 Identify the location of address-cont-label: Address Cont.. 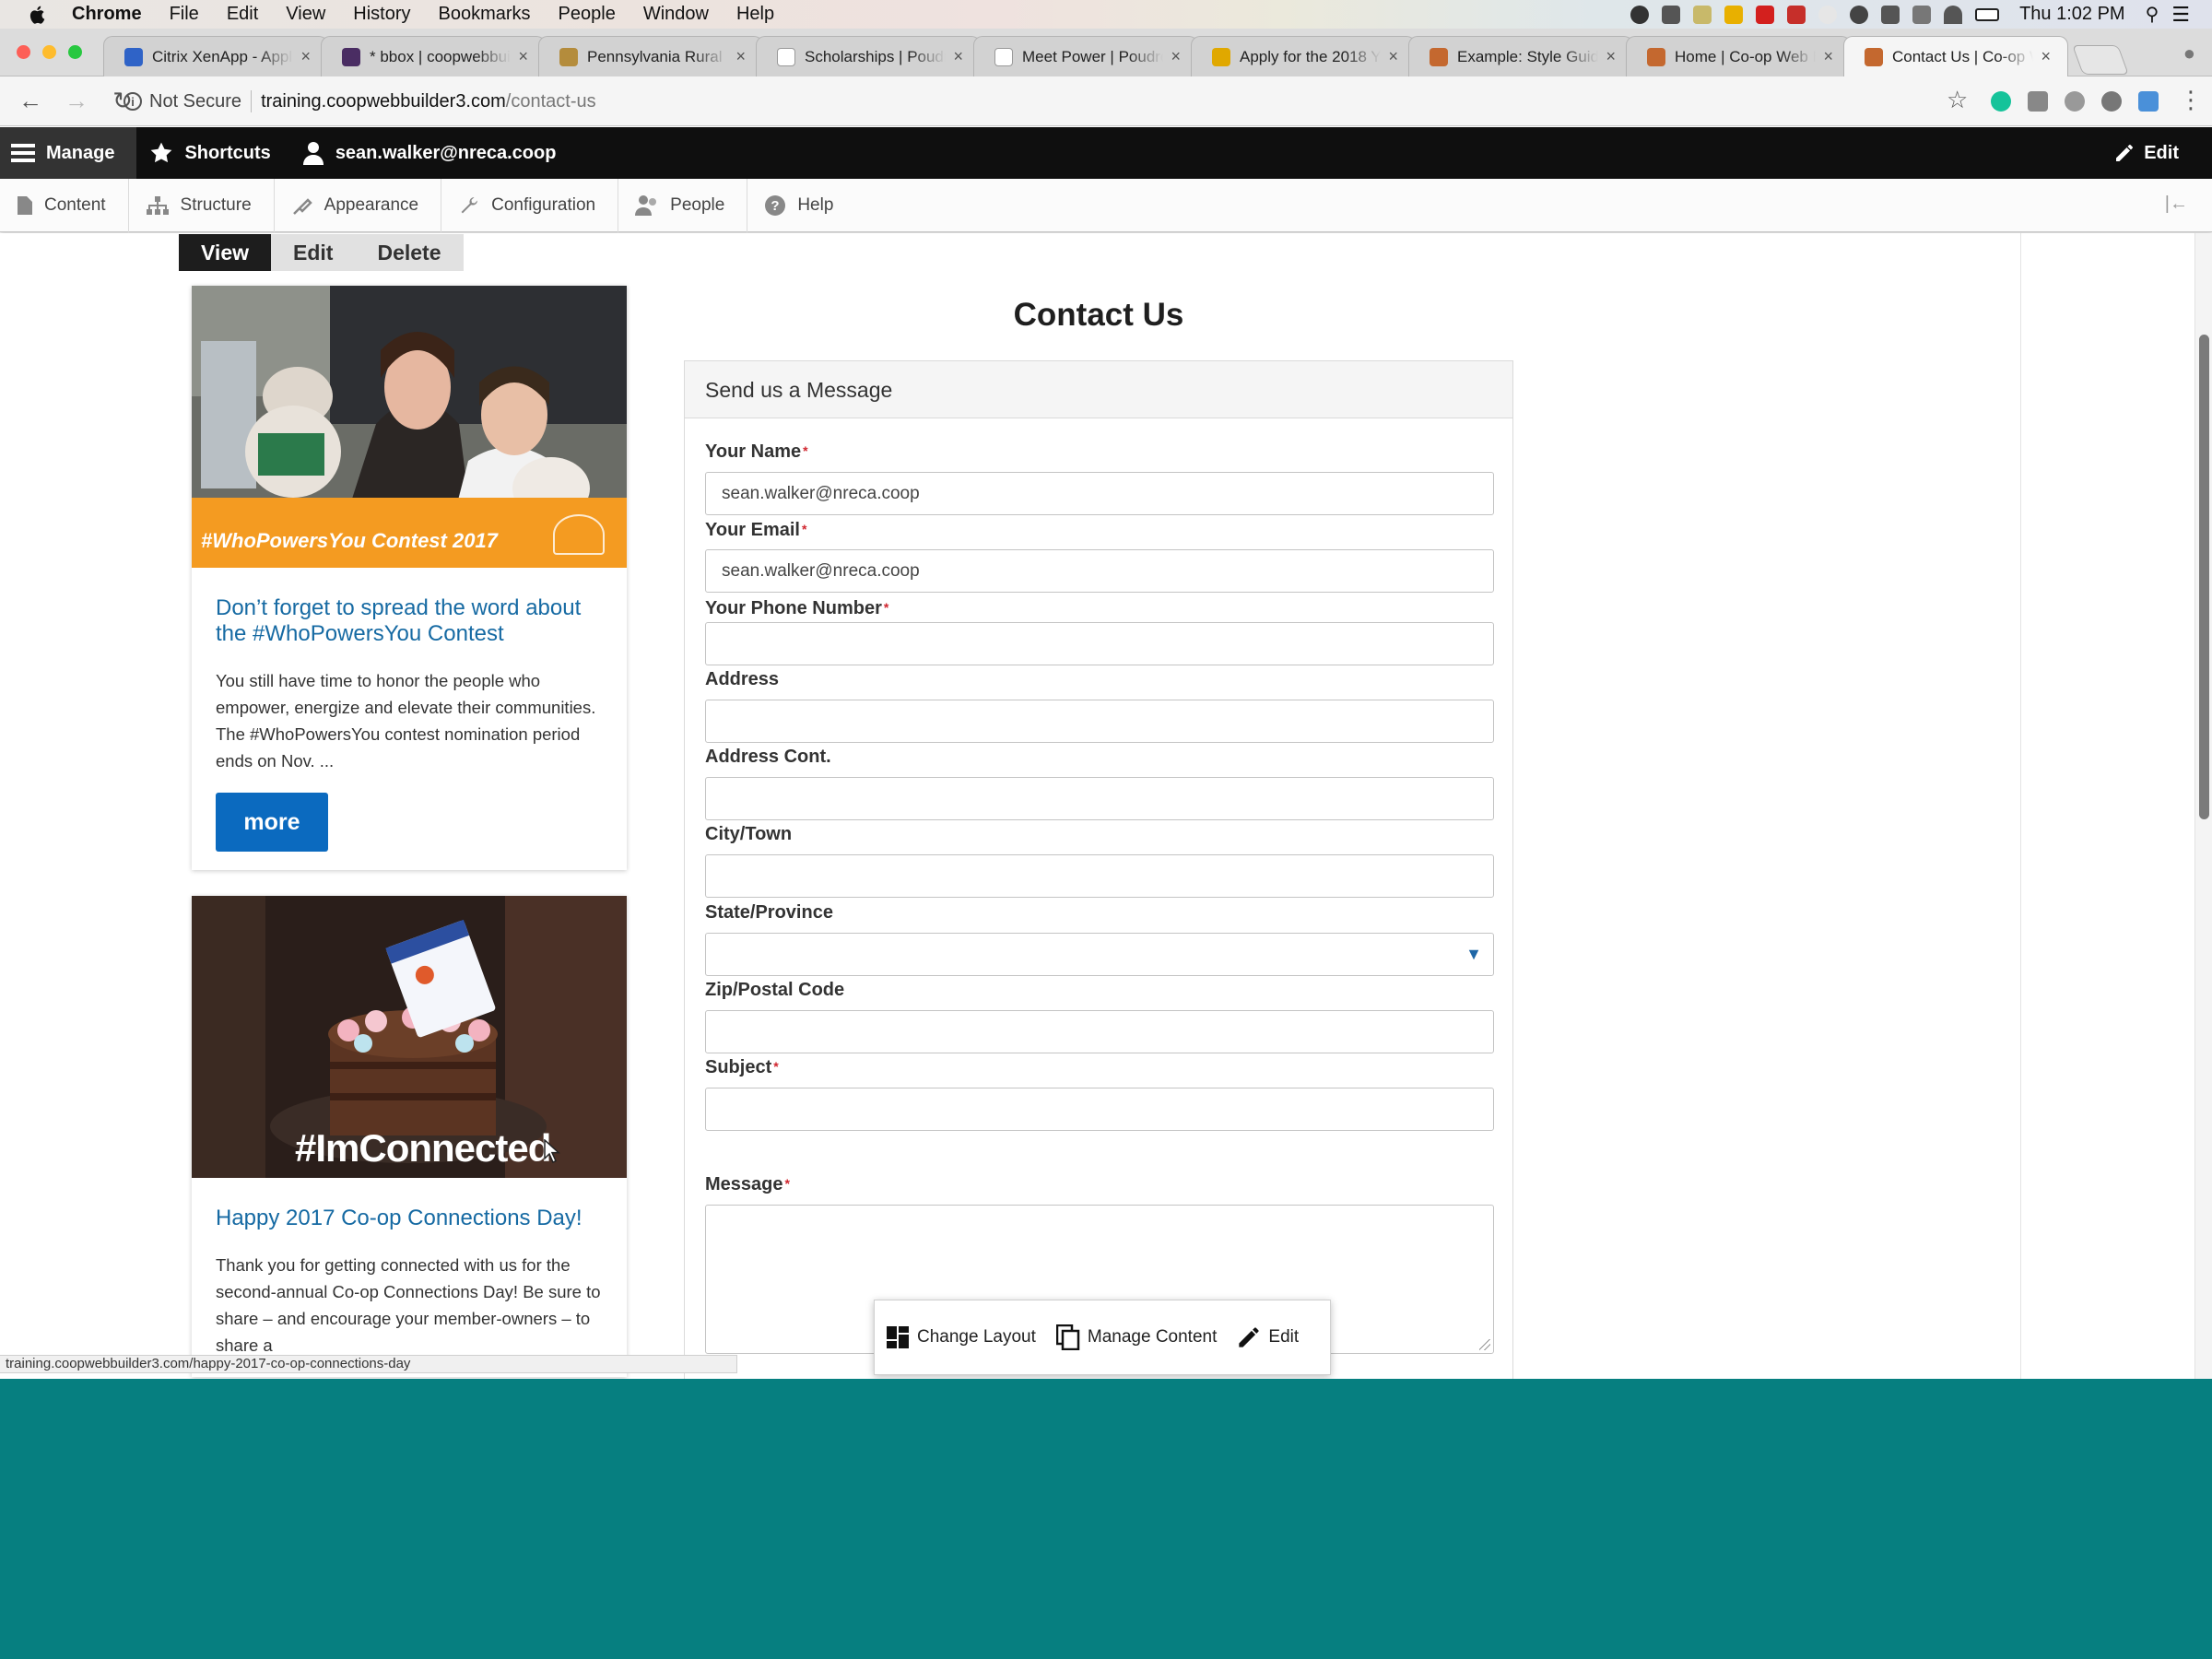
(768, 757).